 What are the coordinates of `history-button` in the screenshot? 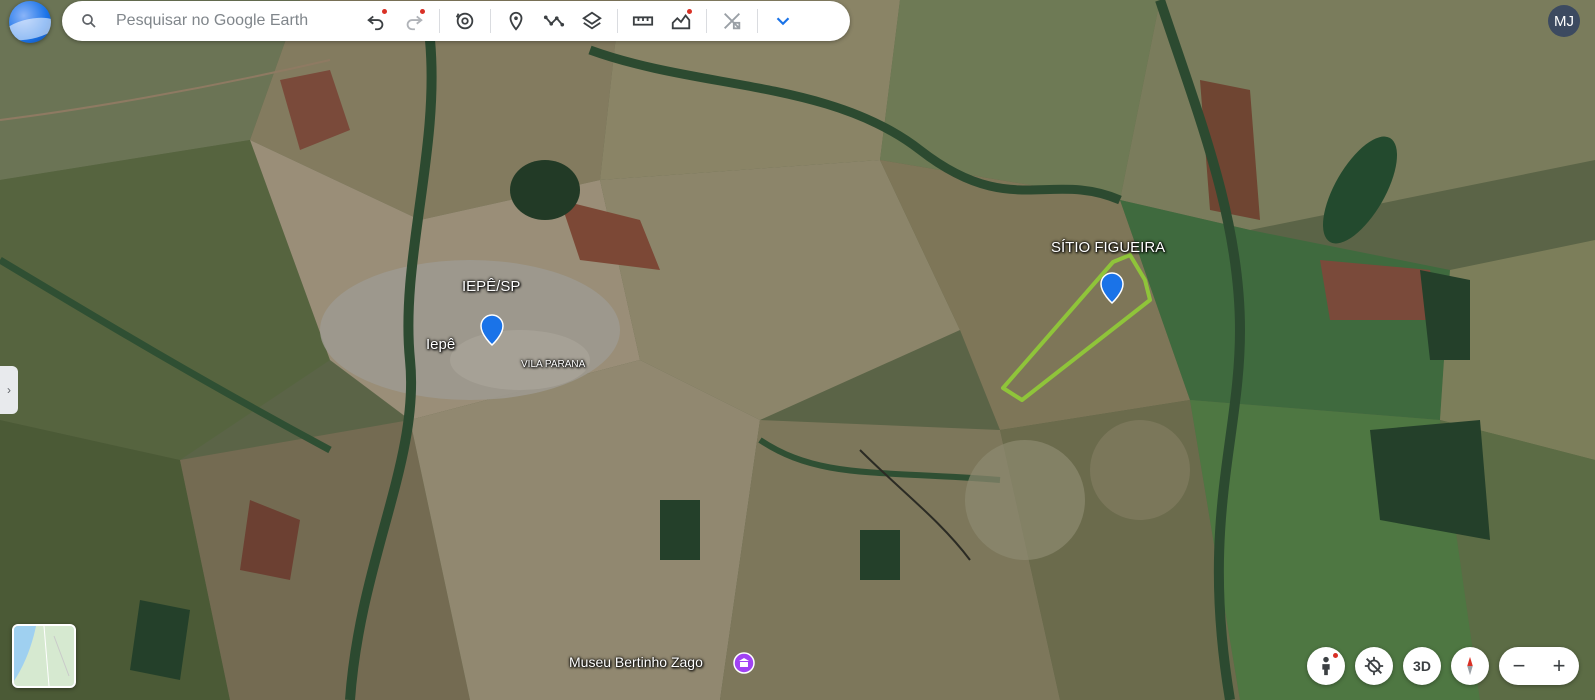 It's located at (465, 21).